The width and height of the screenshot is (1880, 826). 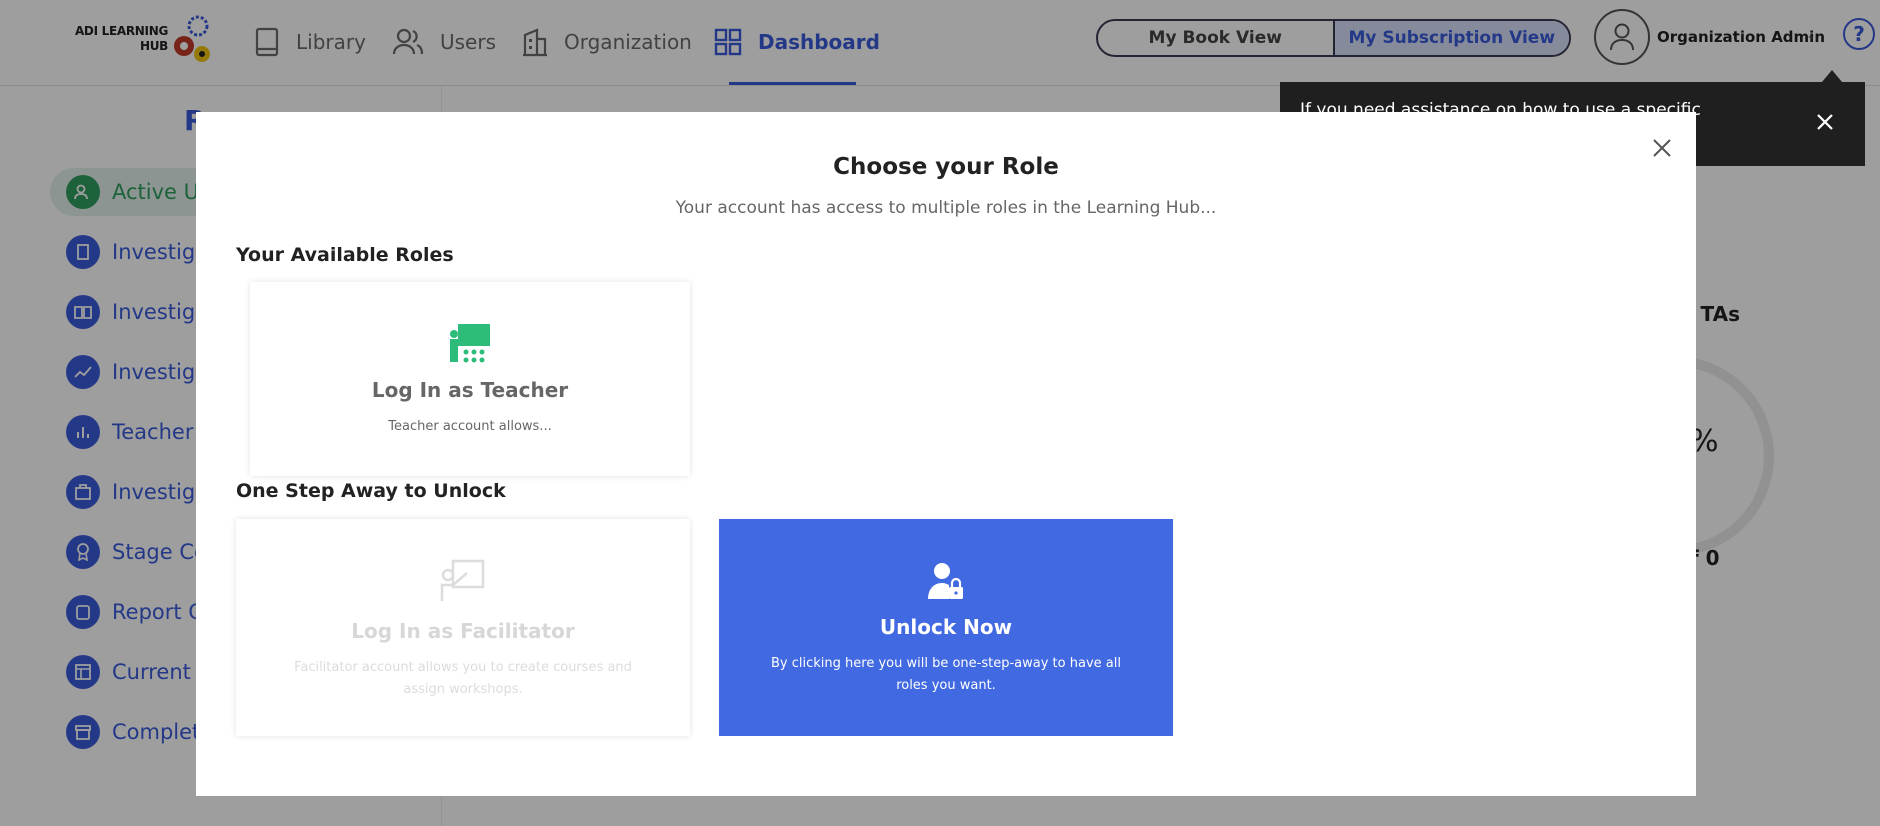 What do you see at coordinates (470, 343) in the screenshot?
I see `teacher-icon` at bounding box center [470, 343].